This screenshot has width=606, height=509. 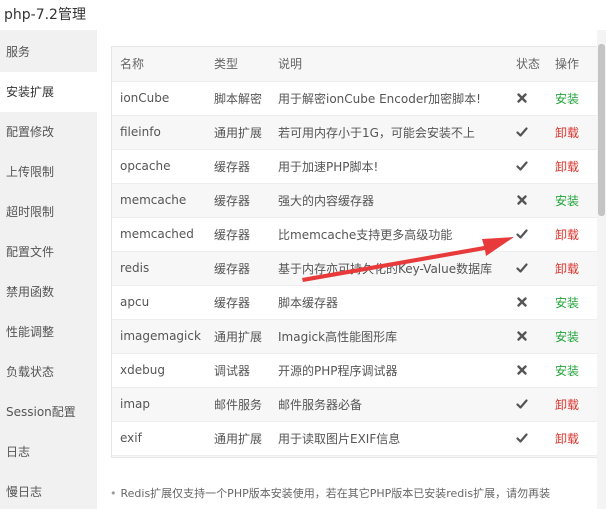 I want to click on sidebar-item: 上传限制, so click(x=48, y=172).